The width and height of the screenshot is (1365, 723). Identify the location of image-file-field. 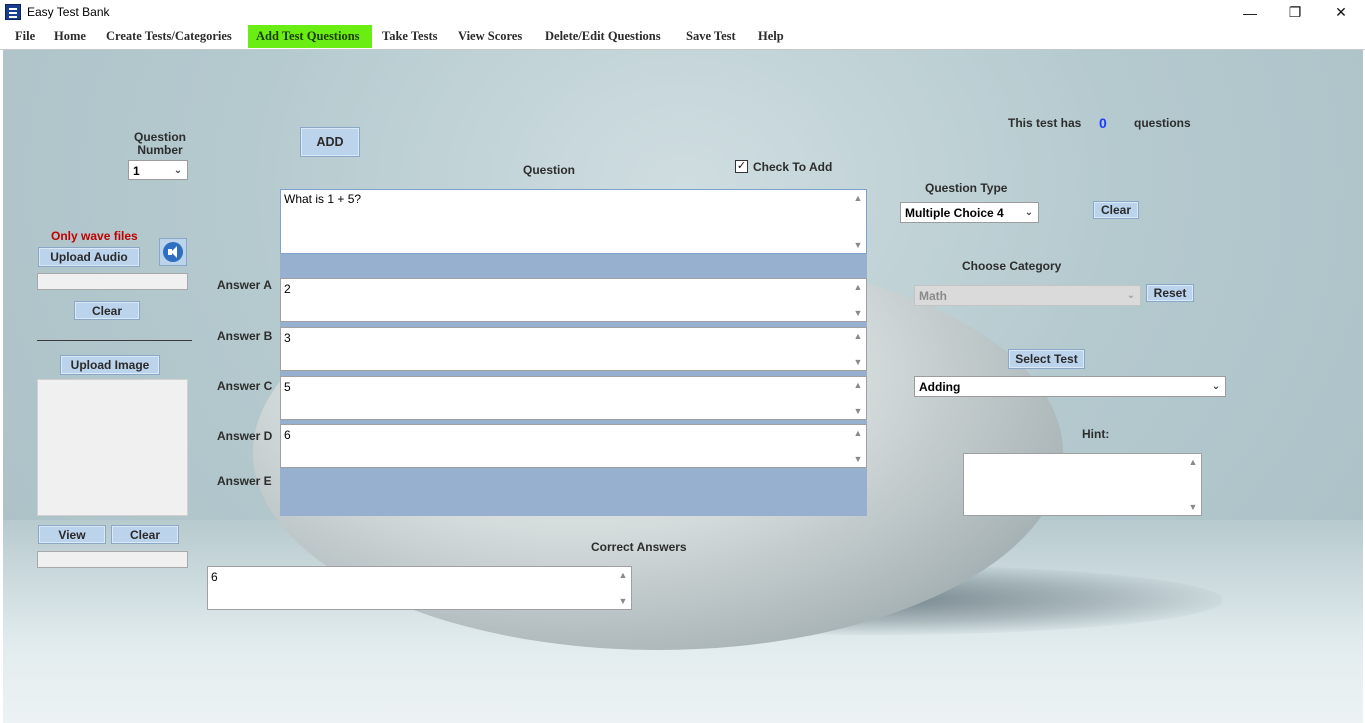
(112, 559).